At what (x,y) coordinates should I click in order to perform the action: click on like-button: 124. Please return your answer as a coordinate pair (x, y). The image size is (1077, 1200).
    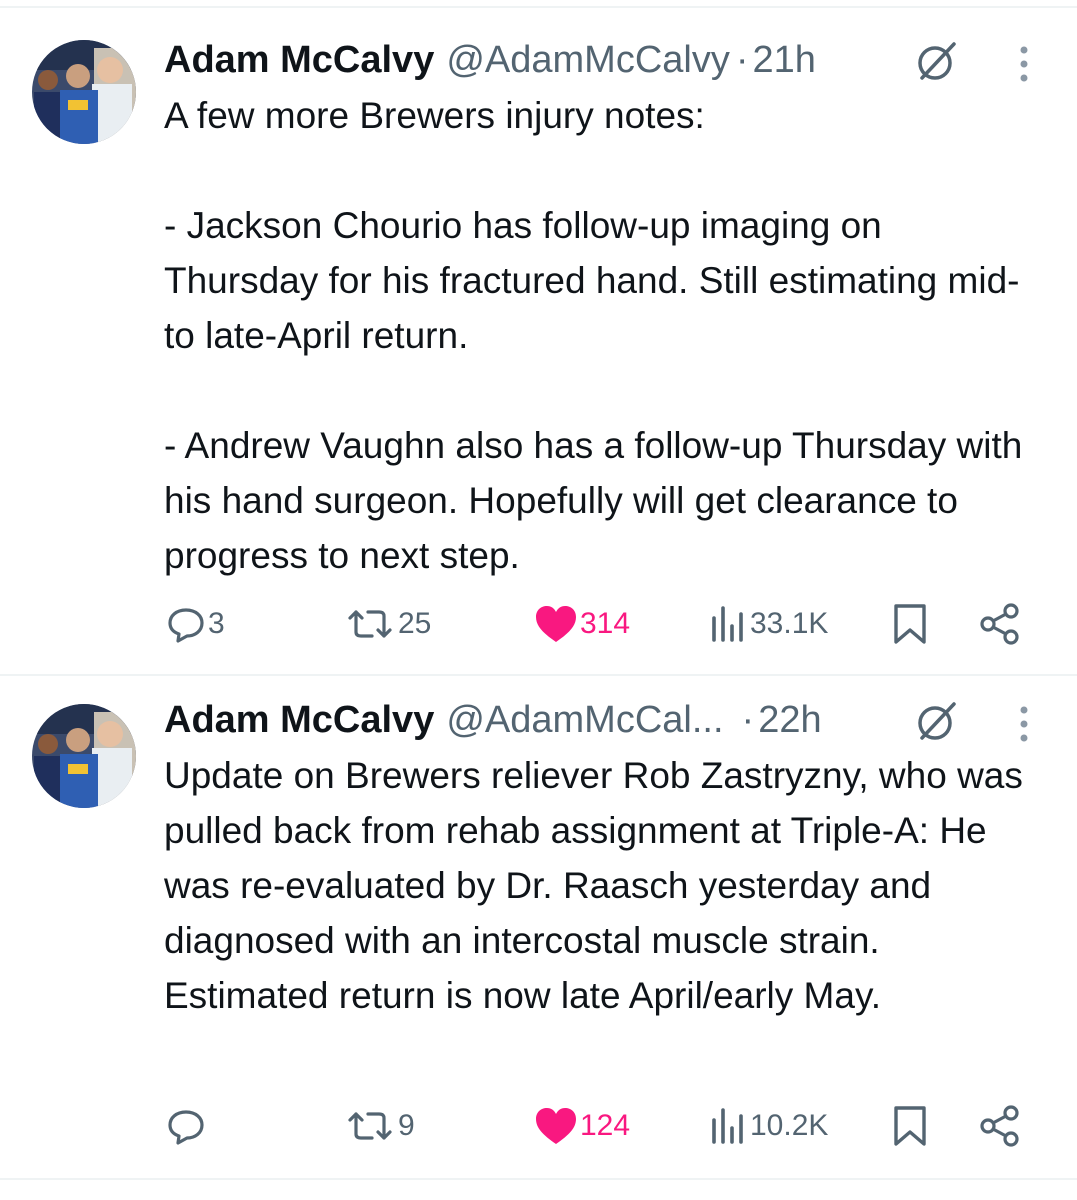
    Looking at the image, I should click on (582, 1126).